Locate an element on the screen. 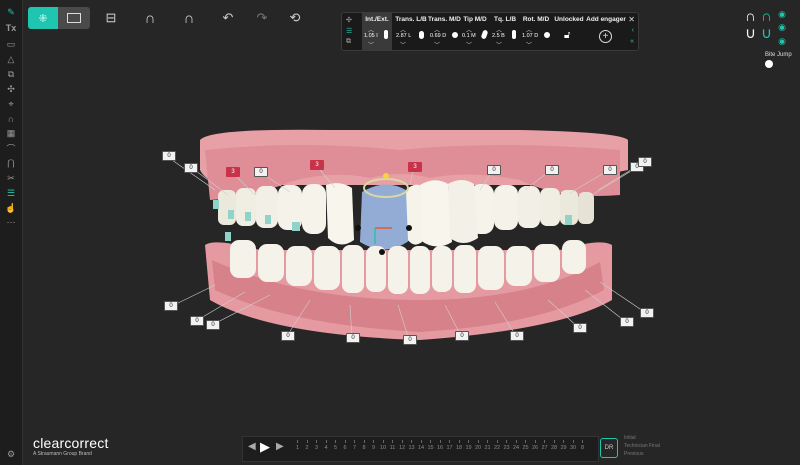 Image resolution: width=800 pixels, height=465 pixels. triangle-icon: △ is located at coordinates (11, 59).